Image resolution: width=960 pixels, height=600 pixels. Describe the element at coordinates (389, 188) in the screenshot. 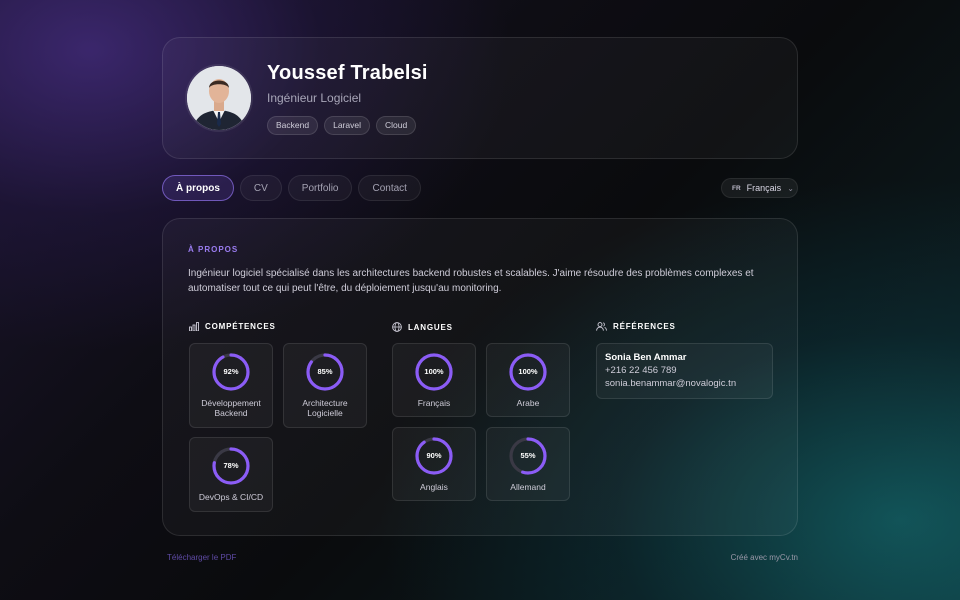

I see `tab-contact: Contact` at that location.